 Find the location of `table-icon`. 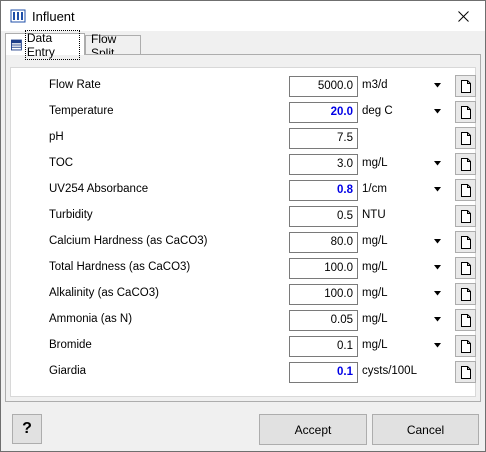

table-icon is located at coordinates (16, 44).